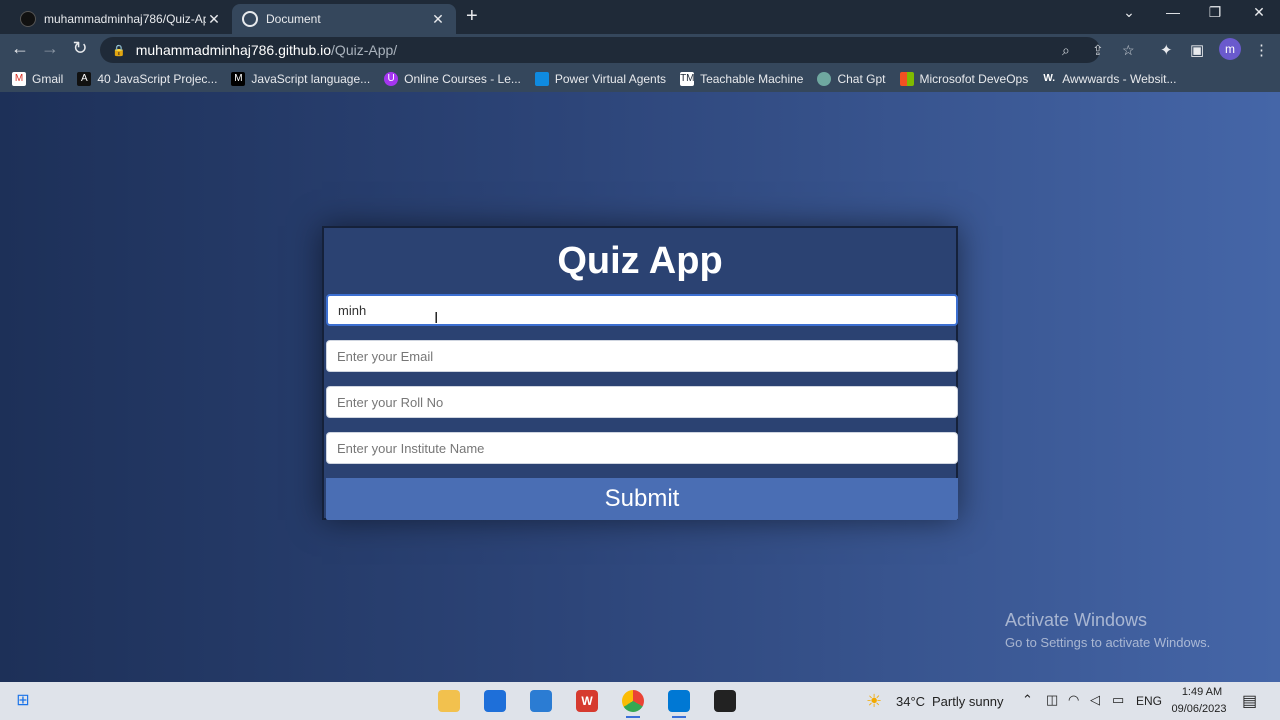 The height and width of the screenshot is (720, 1280). What do you see at coordinates (642, 356) in the screenshot?
I see `email-field` at bounding box center [642, 356].